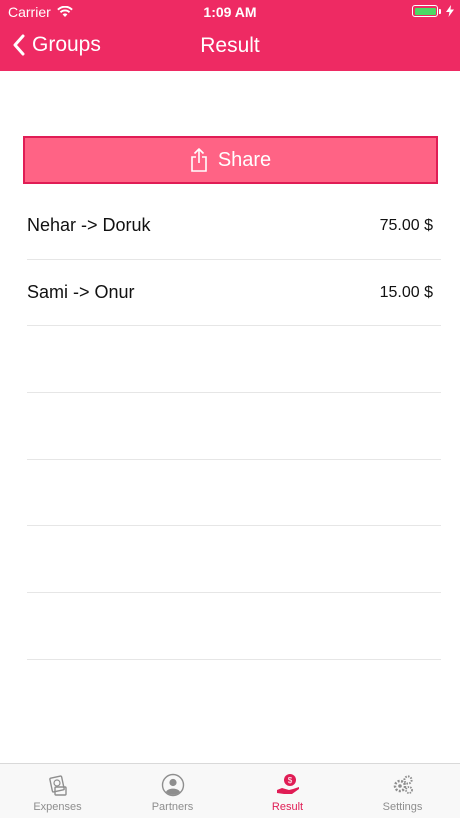  I want to click on transfer-label: Sami -> Onur, so click(81, 292).